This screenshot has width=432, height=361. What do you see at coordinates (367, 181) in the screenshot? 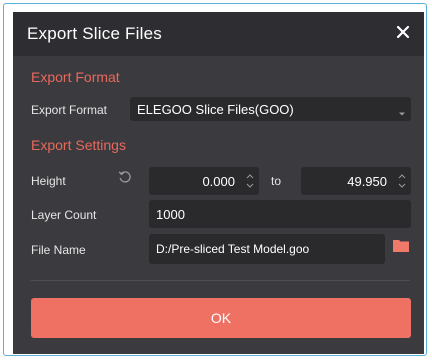
I see `height-to-value: 49.950` at bounding box center [367, 181].